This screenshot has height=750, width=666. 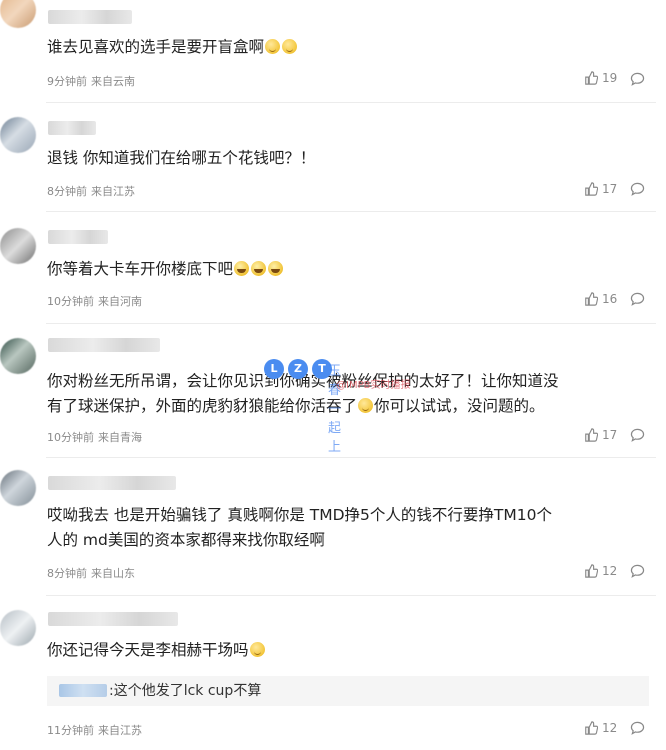 I want to click on comment-text: 你还记得今天是李相赫干场吗, so click(x=346, y=650).